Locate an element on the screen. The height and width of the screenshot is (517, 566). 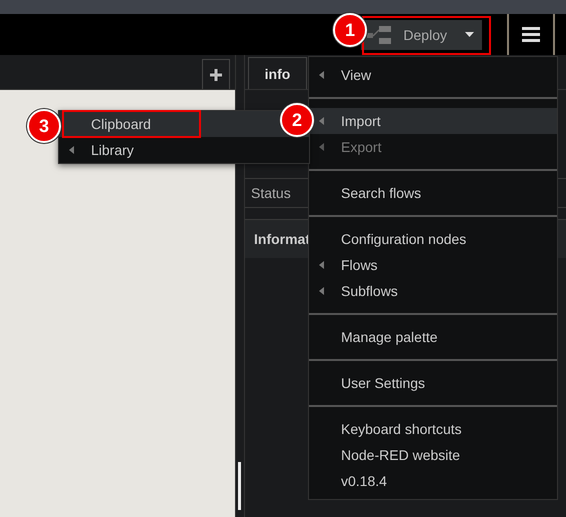
menu-item: User Settings is located at coordinates (433, 383).